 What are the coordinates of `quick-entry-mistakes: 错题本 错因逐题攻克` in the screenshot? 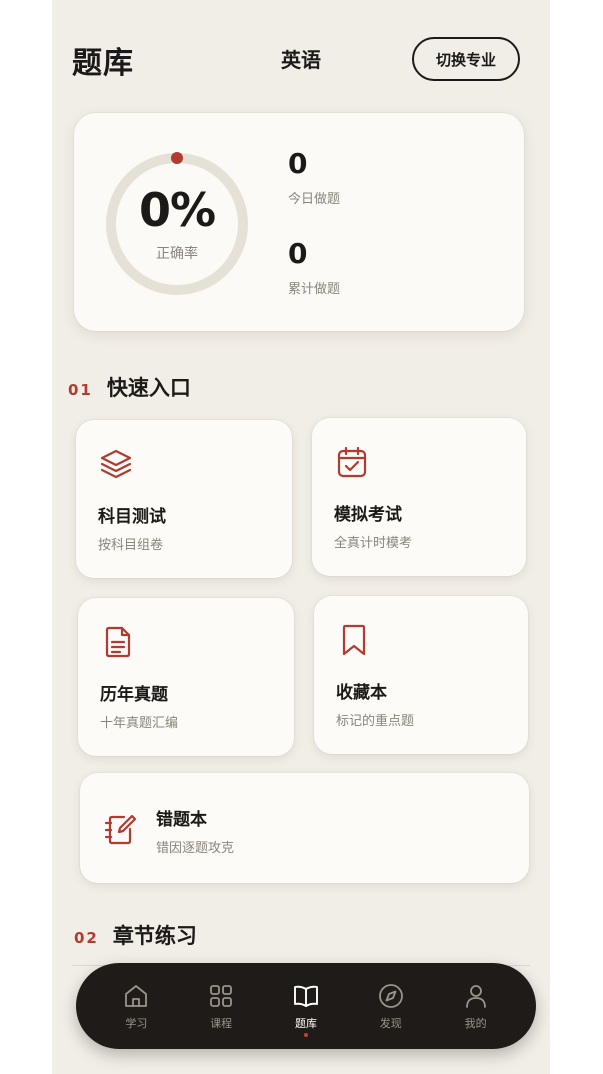 It's located at (304, 828).